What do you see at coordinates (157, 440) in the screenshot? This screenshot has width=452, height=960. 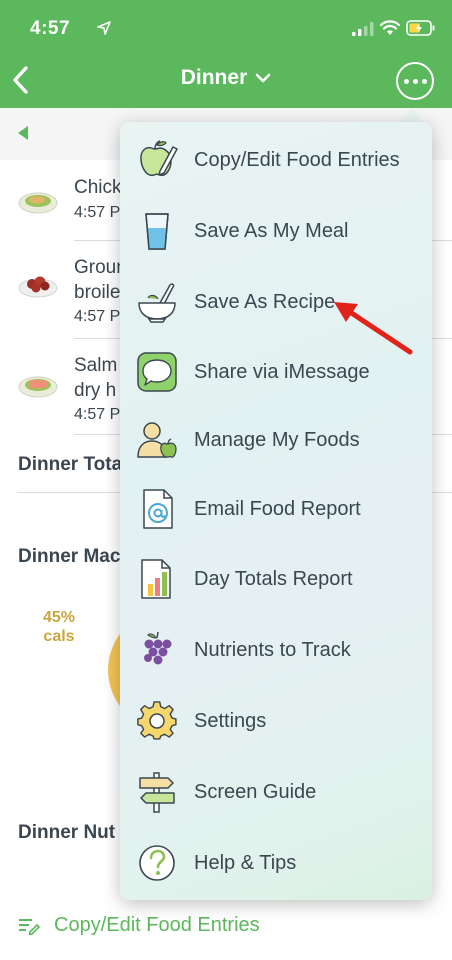 I see `person-apple-icon` at bounding box center [157, 440].